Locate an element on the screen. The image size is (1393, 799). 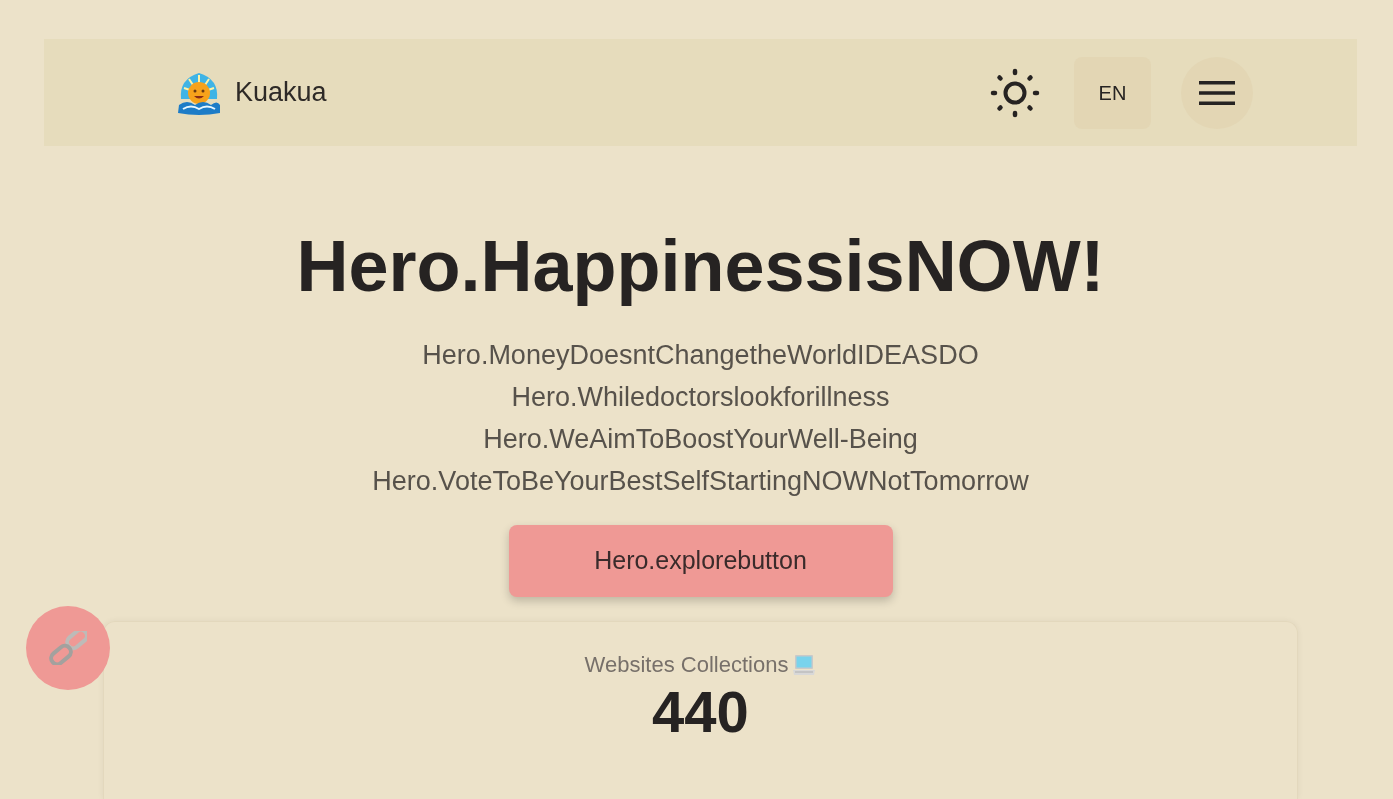
chain-link-icon is located at coordinates (68, 648).